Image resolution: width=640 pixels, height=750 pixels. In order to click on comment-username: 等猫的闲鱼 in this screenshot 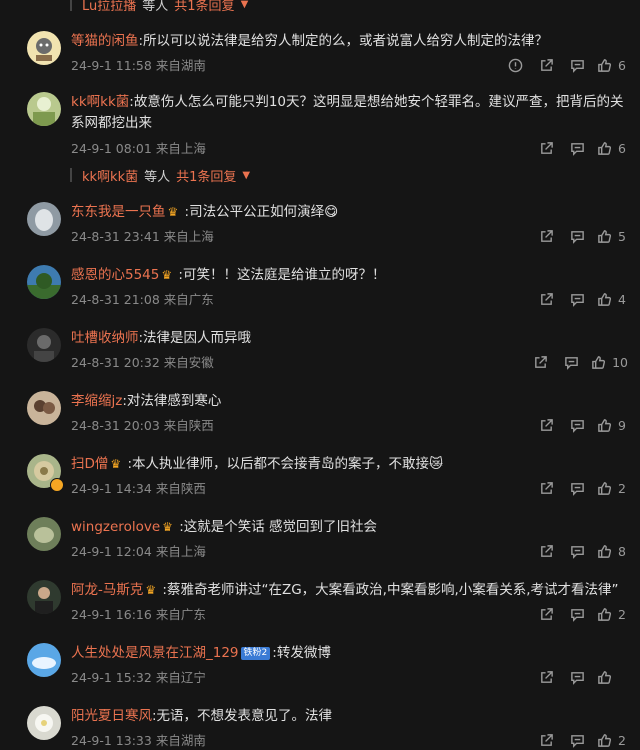, I will do `click(105, 41)`.